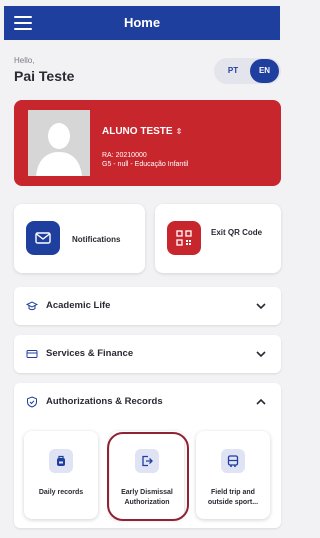 The width and height of the screenshot is (320, 538). Describe the element at coordinates (147, 306) in the screenshot. I see `section-academic-life: Academic Life` at that location.